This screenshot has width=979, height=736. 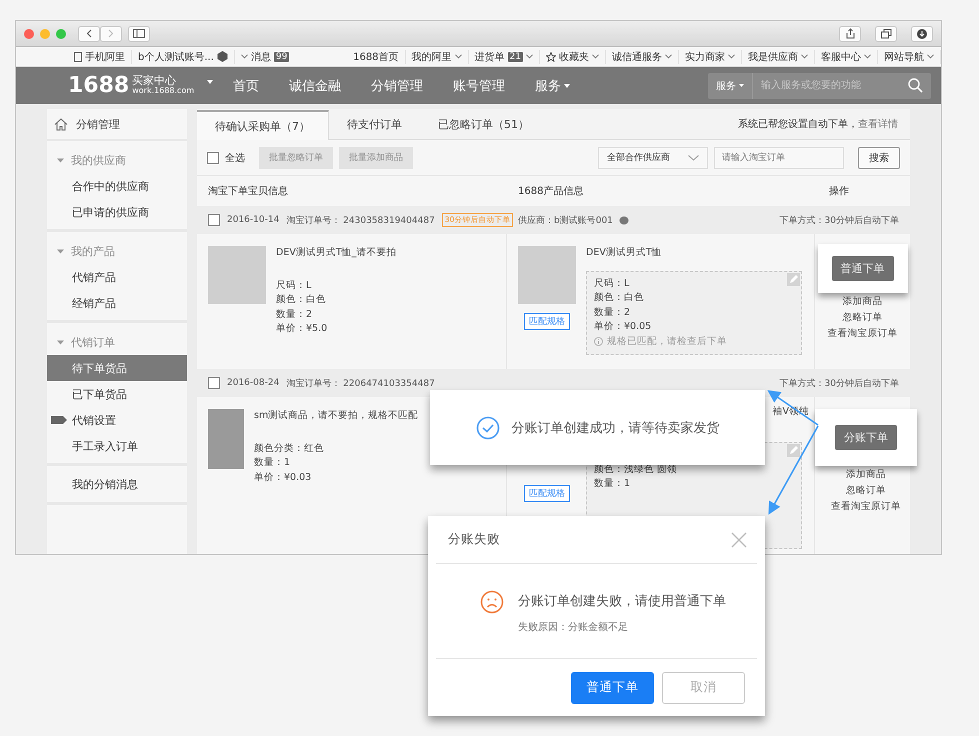 I want to click on top-link: 客服中心, so click(x=841, y=57).